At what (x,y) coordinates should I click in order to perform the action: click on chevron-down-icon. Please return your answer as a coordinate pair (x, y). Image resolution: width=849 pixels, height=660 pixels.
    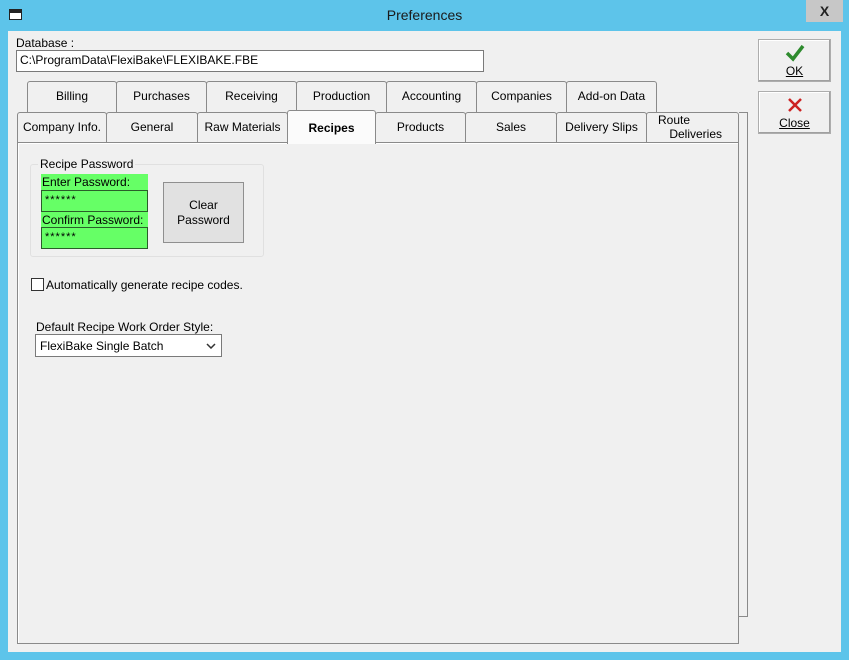
    Looking at the image, I should click on (211, 346).